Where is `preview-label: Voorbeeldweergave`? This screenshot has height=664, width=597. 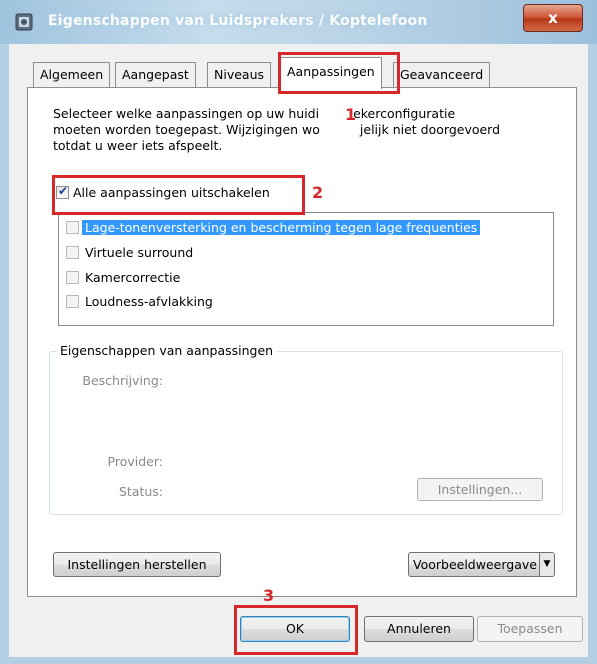
preview-label: Voorbeeldweergave is located at coordinates (475, 564).